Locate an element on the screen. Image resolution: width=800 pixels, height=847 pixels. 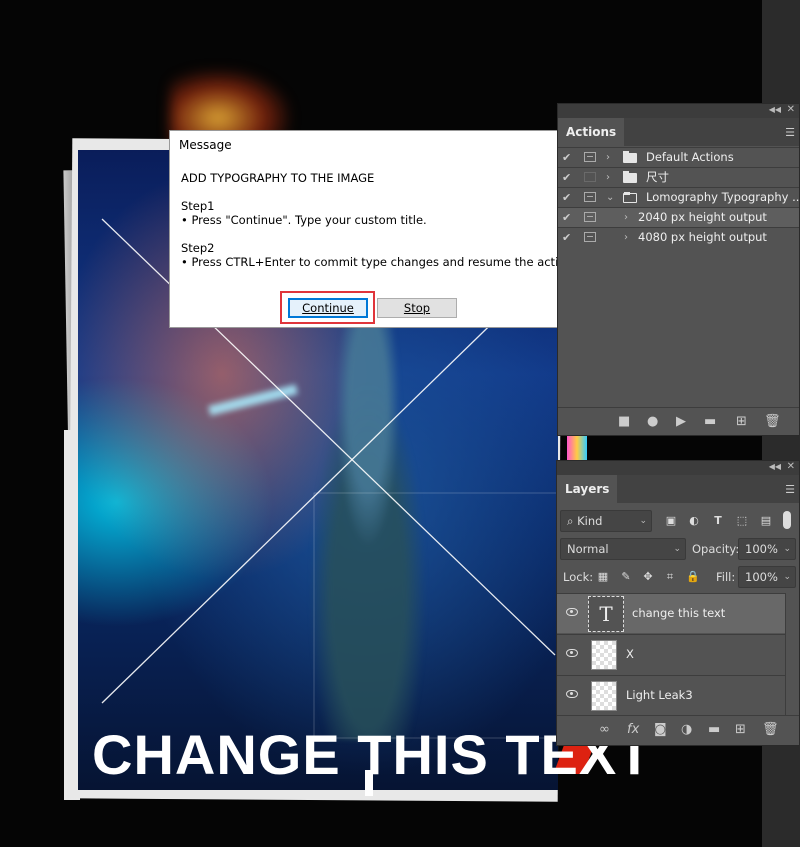
fx-icon: fx is located at coordinates (633, 729).